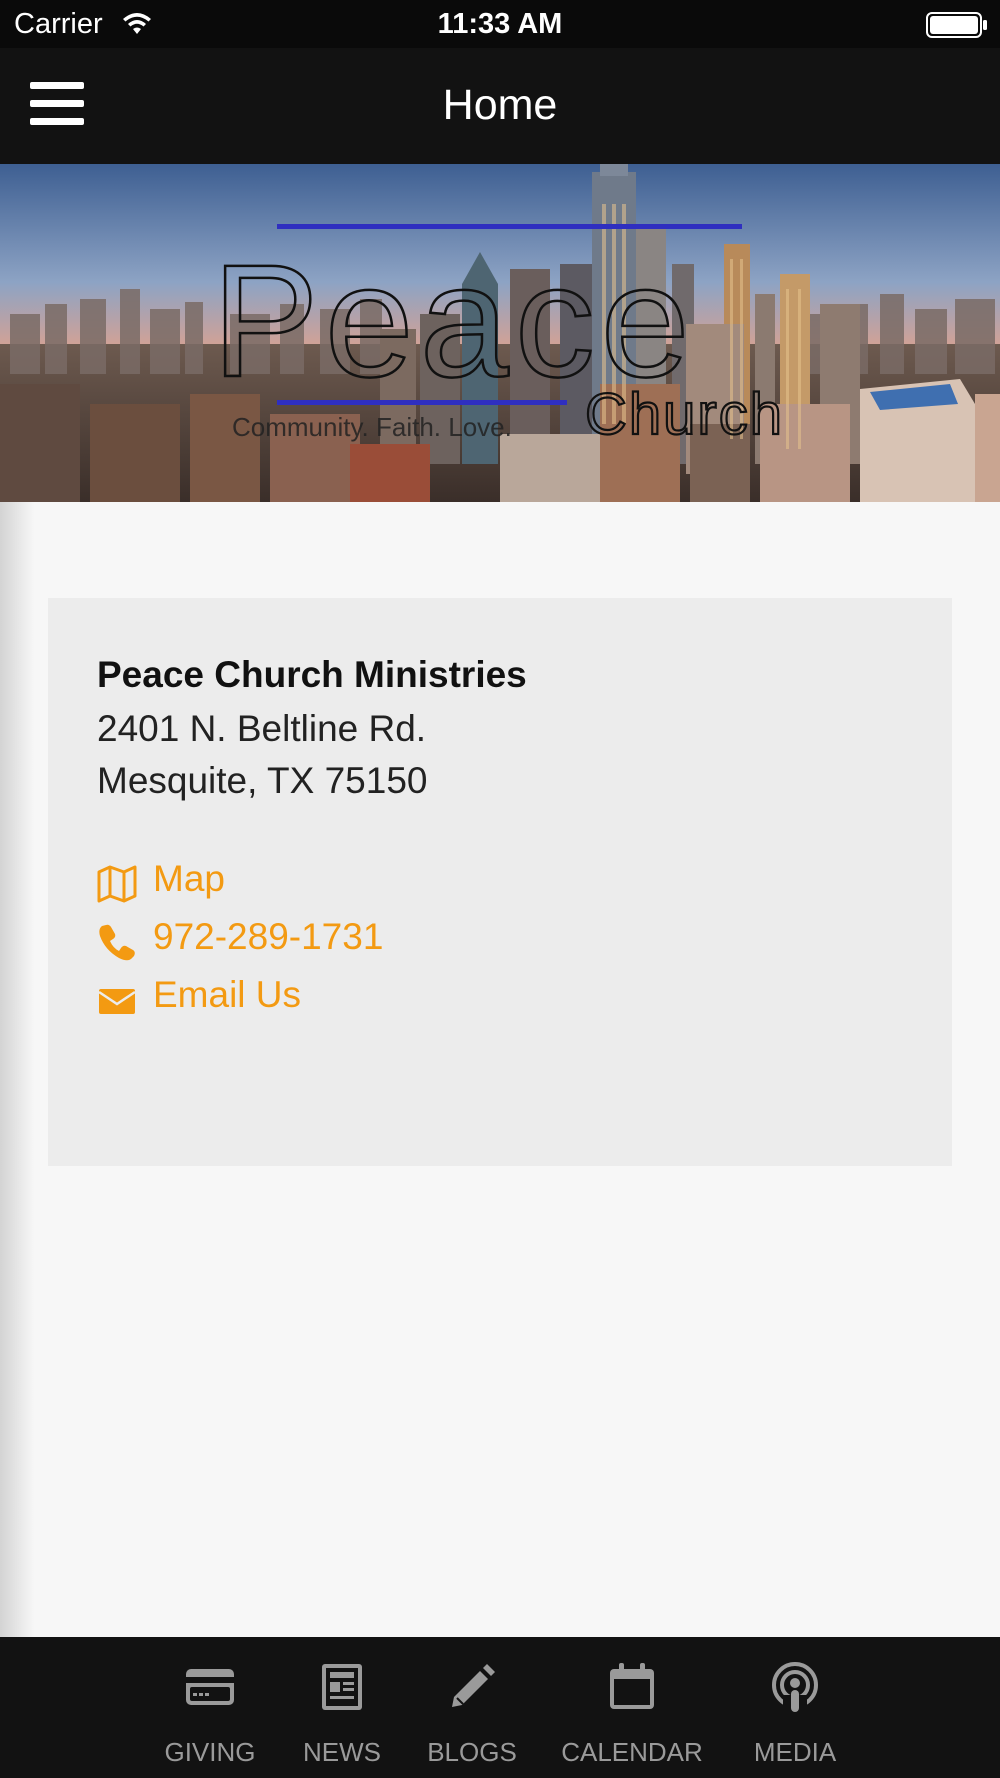 The image size is (1000, 1778). What do you see at coordinates (312, 674) in the screenshot?
I see `church-name: Peace Church Ministries` at bounding box center [312, 674].